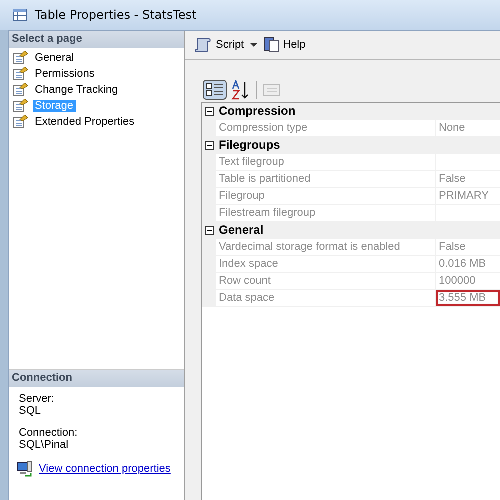  What do you see at coordinates (468, 298) in the screenshot?
I see `property-value: 3.555 MB` at bounding box center [468, 298].